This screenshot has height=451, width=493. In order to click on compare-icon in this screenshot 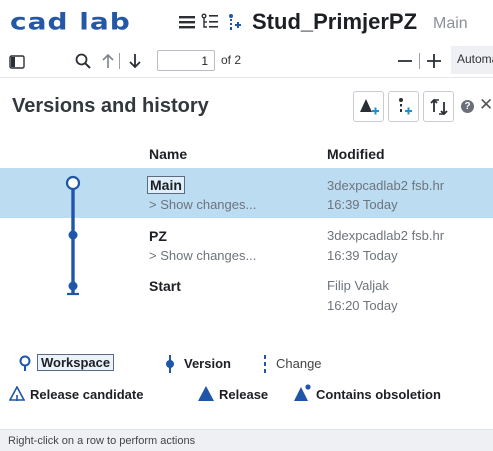, I will do `click(438, 106)`.